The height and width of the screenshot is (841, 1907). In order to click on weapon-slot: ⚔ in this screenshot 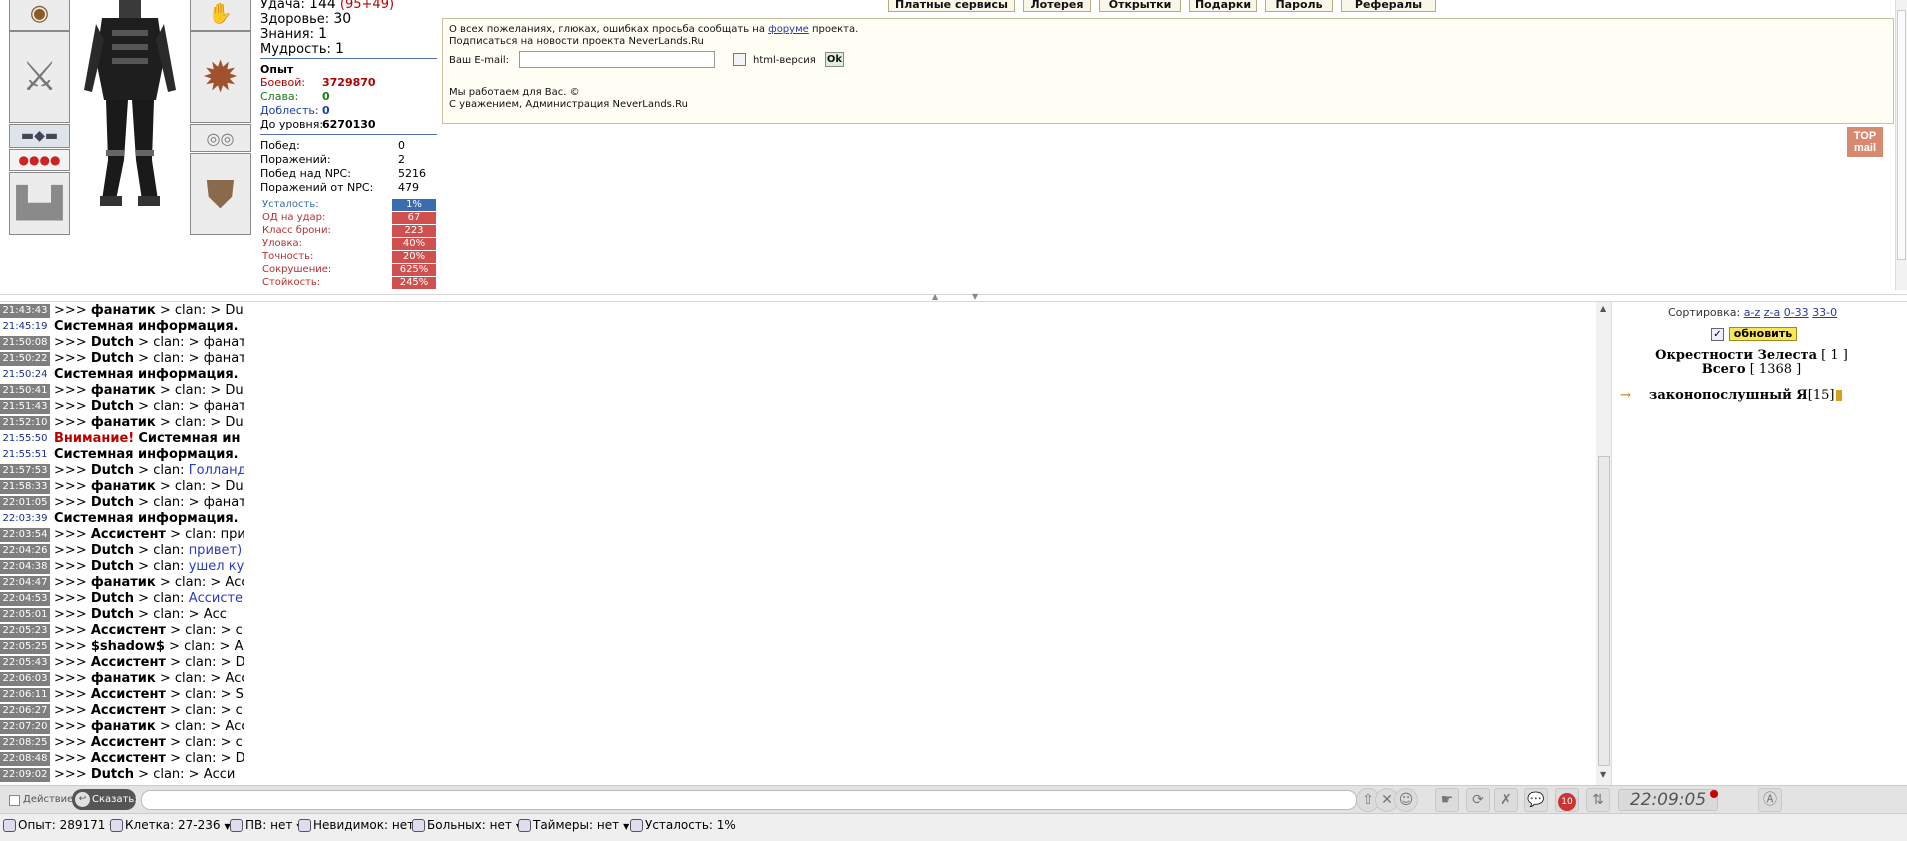, I will do `click(39, 77)`.